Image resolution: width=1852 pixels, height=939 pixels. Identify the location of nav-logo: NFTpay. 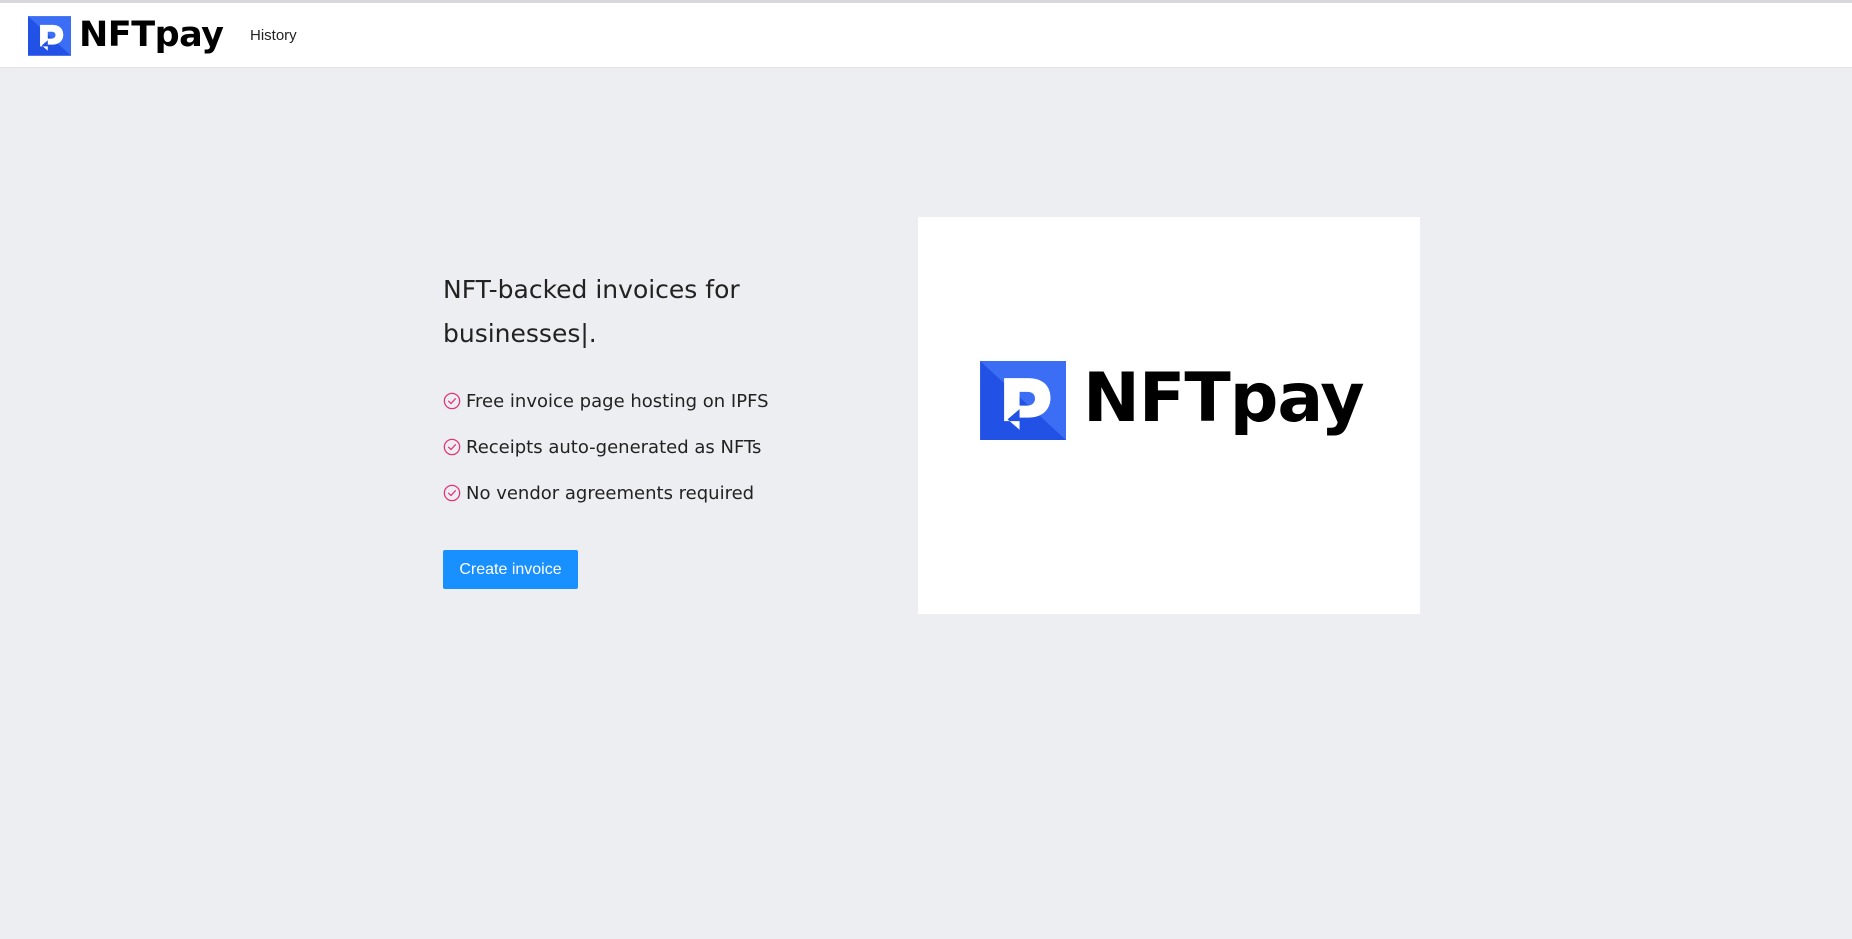
(126, 36).